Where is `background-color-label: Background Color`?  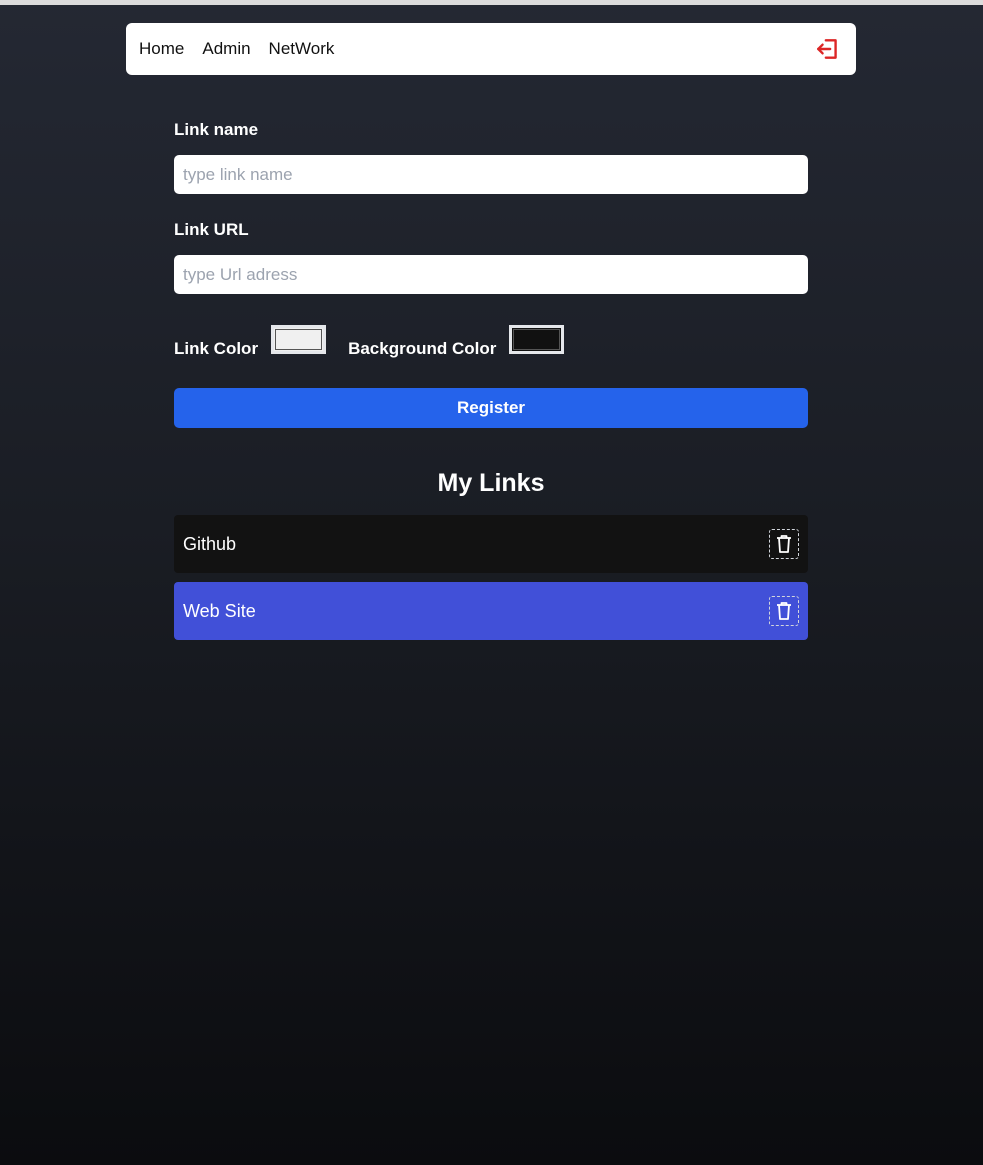 background-color-label: Background Color is located at coordinates (422, 348).